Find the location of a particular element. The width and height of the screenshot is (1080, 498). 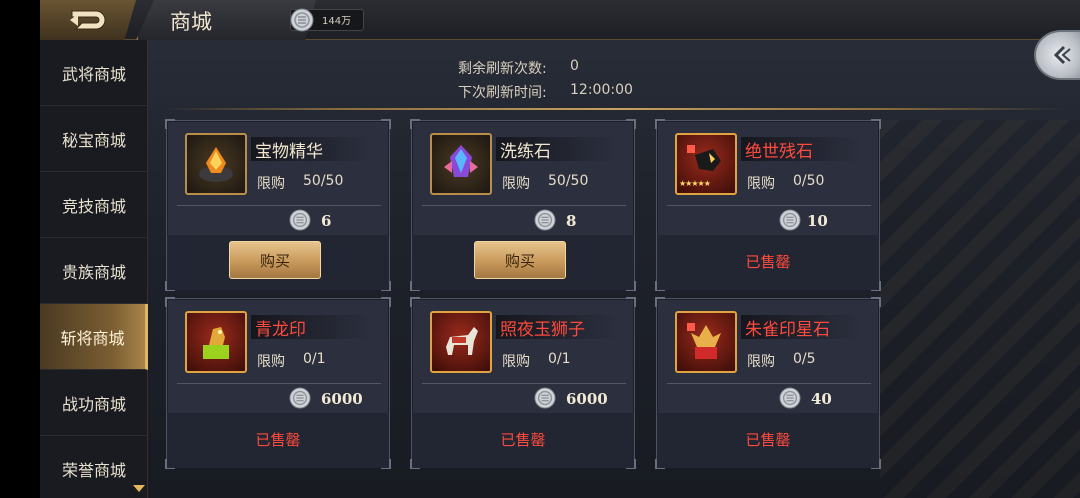

refresh-next-value: 12:00:00 is located at coordinates (601, 90).